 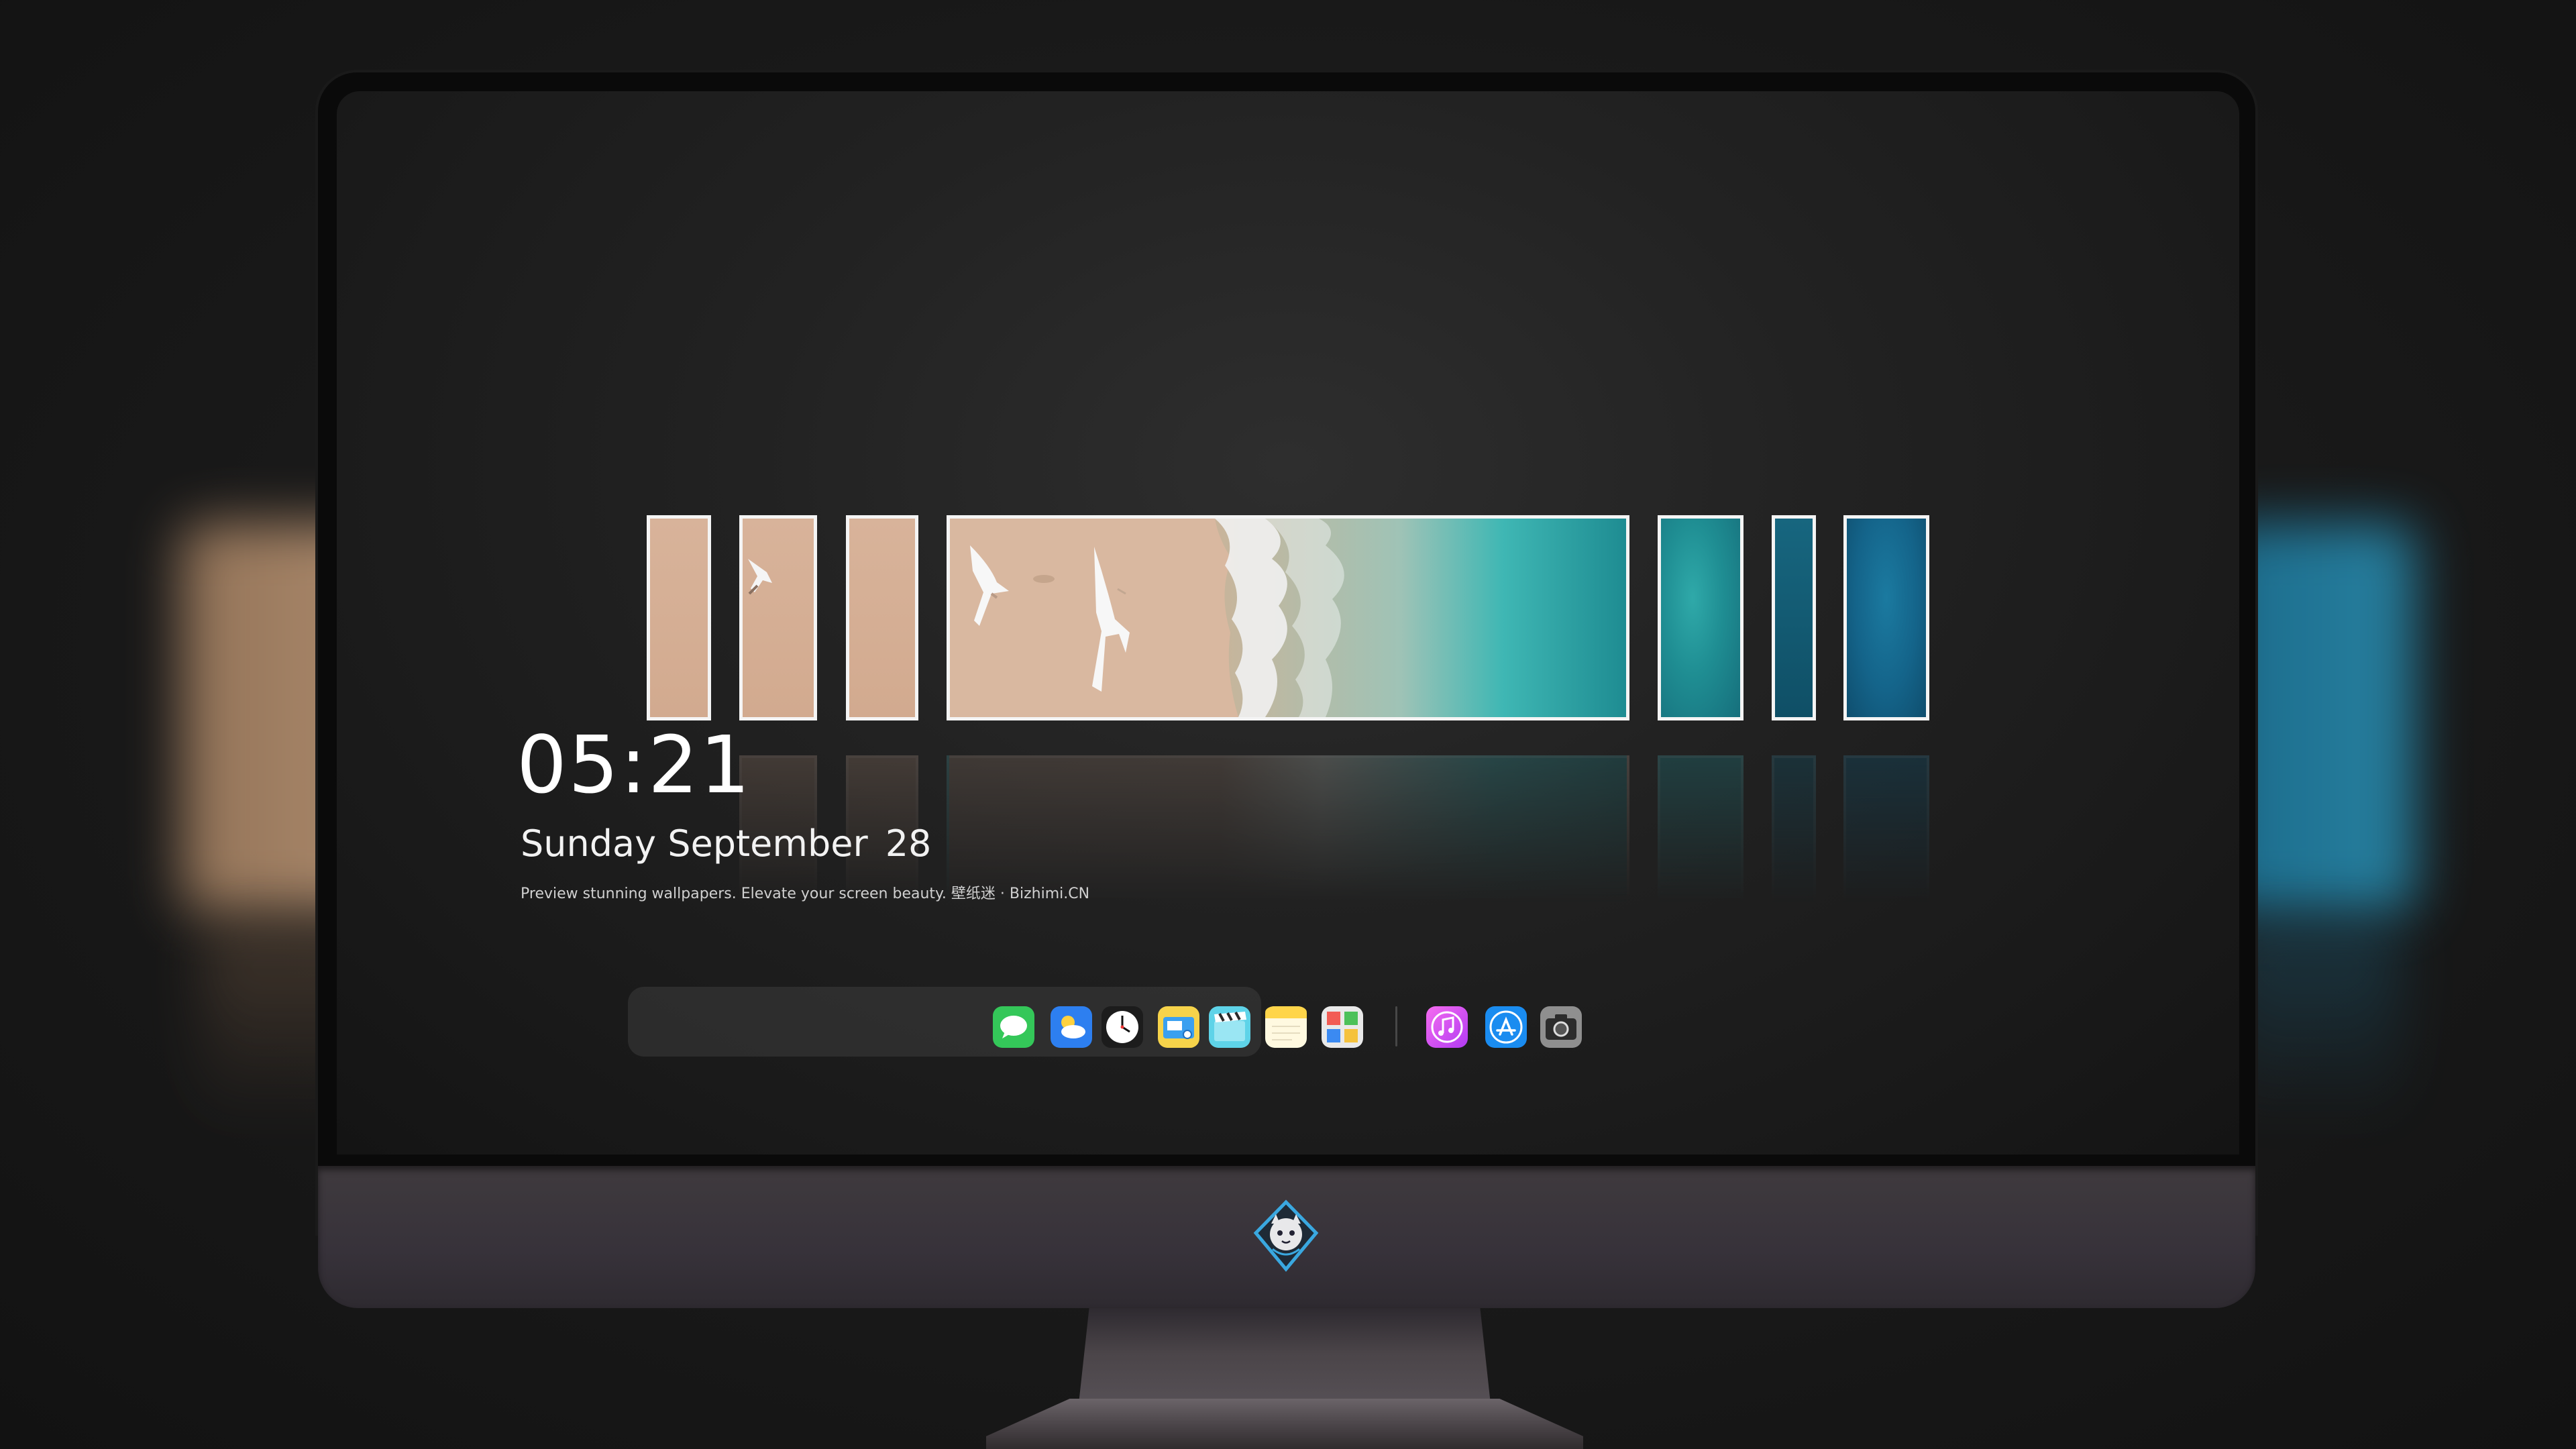 I want to click on weather-icon, so click(x=1071, y=1027).